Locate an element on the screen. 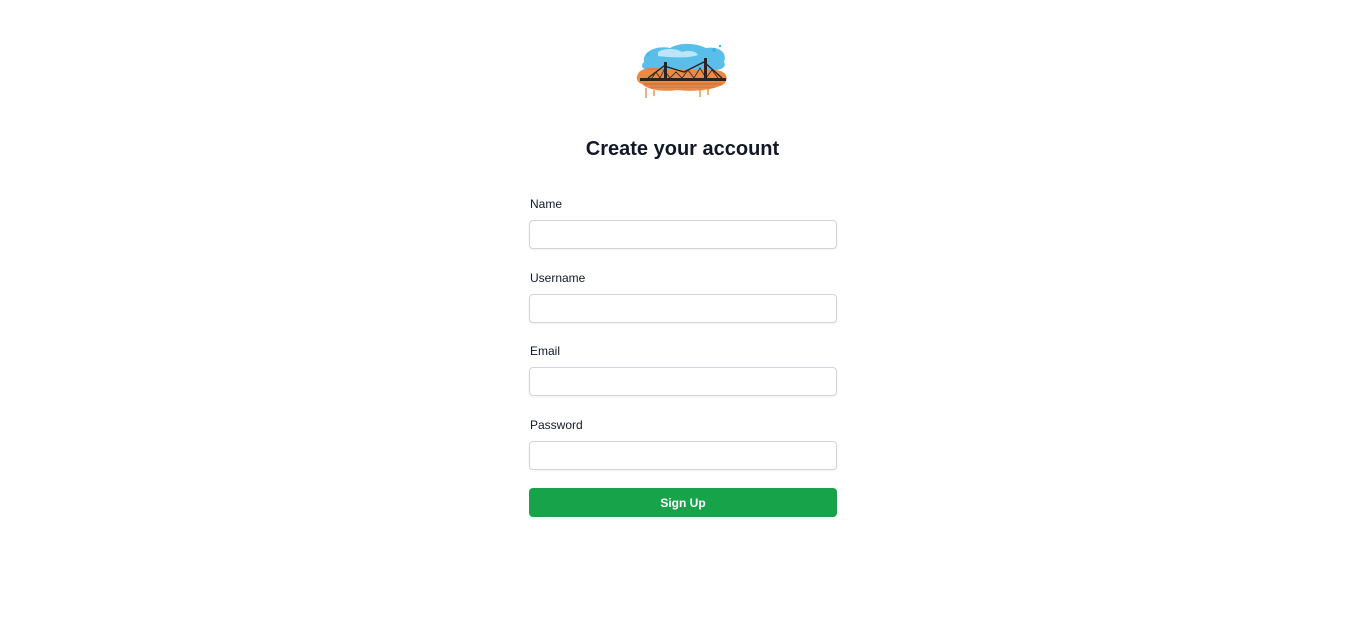 The width and height of the screenshot is (1365, 630). signup-form: Name Username Email Password is located at coordinates (683, 343).